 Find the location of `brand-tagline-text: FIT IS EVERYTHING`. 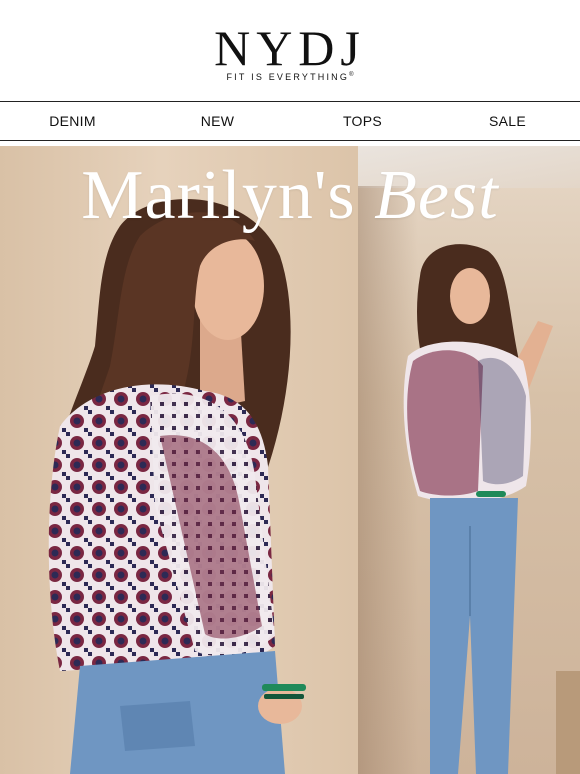

brand-tagline-text: FIT IS EVERYTHING is located at coordinates (288, 77).